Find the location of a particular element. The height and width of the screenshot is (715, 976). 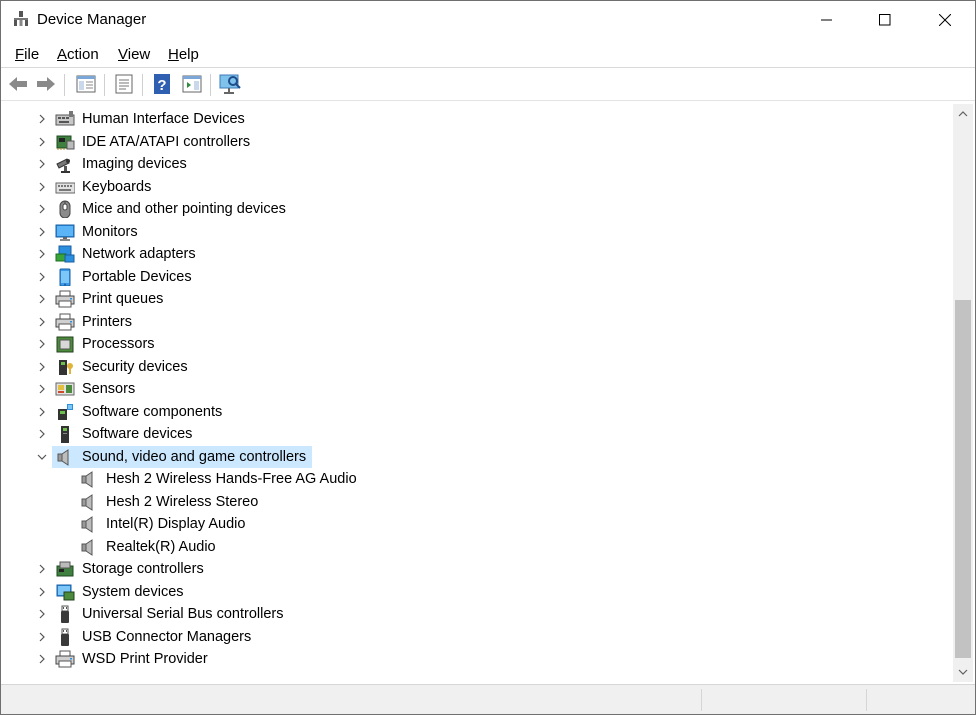

hid-icon is located at coordinates (65, 118).